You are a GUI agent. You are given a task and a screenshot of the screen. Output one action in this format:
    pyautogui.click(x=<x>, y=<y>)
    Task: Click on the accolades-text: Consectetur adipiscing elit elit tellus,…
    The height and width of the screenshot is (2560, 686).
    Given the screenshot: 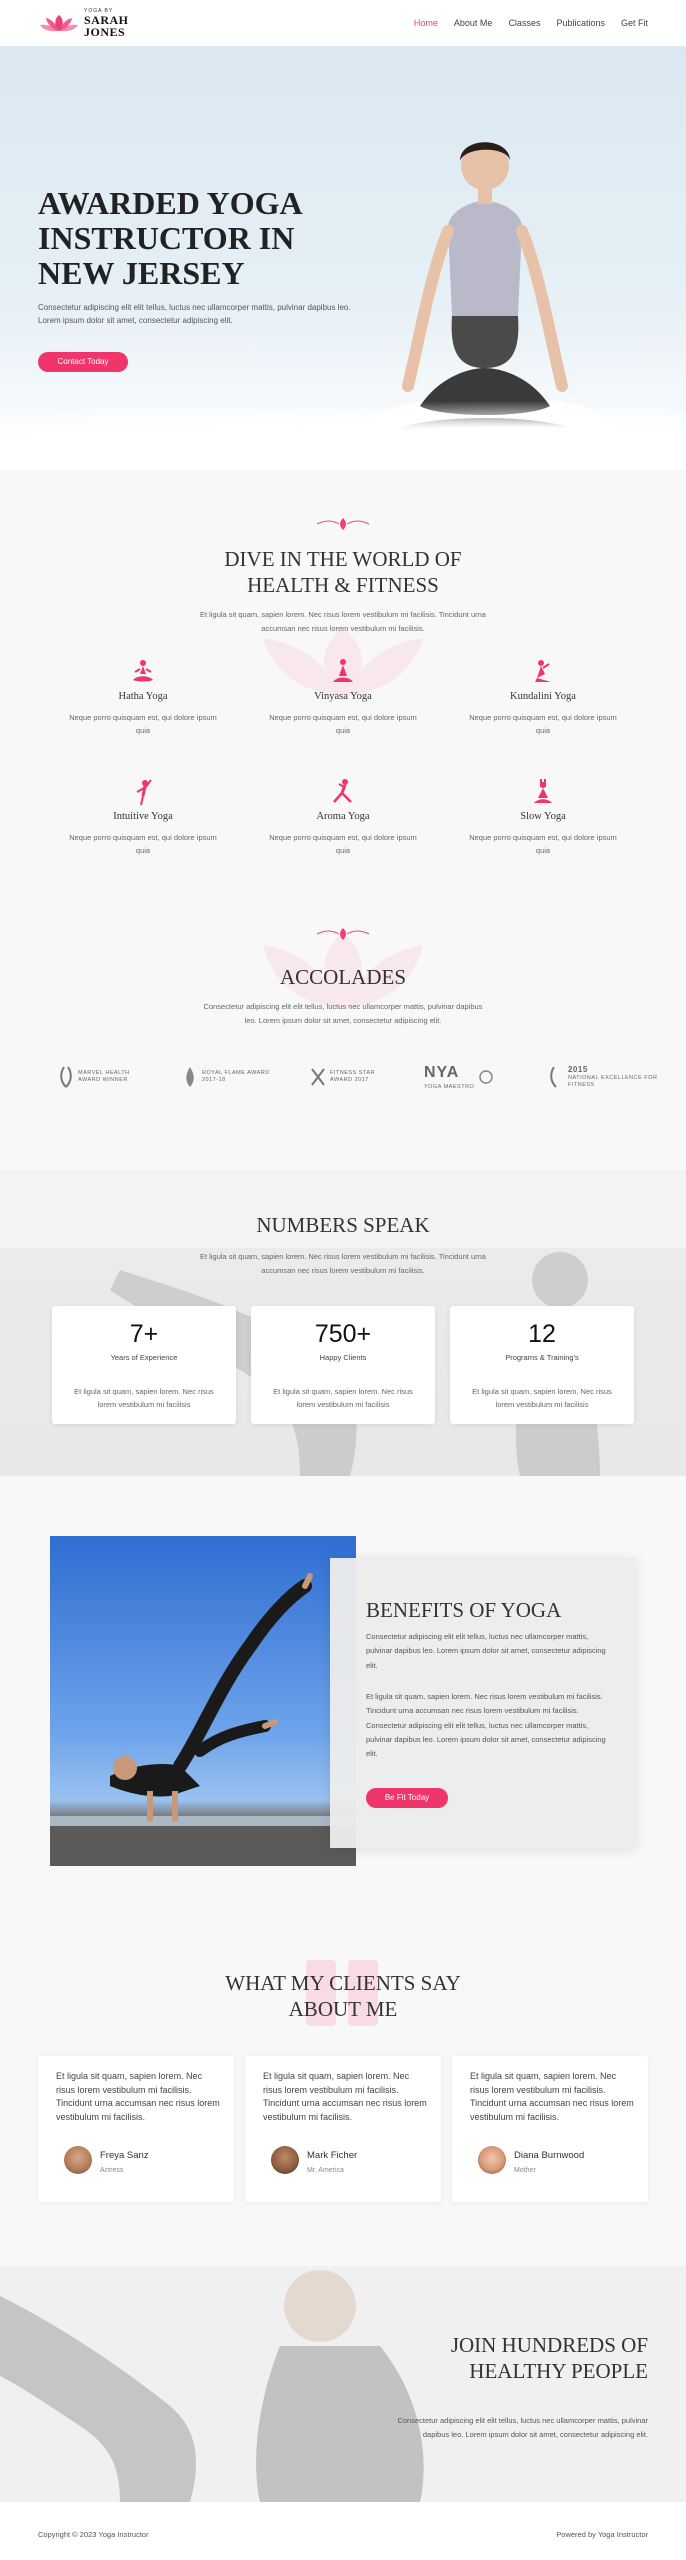 What is the action you would take?
    pyautogui.click(x=343, y=1013)
    